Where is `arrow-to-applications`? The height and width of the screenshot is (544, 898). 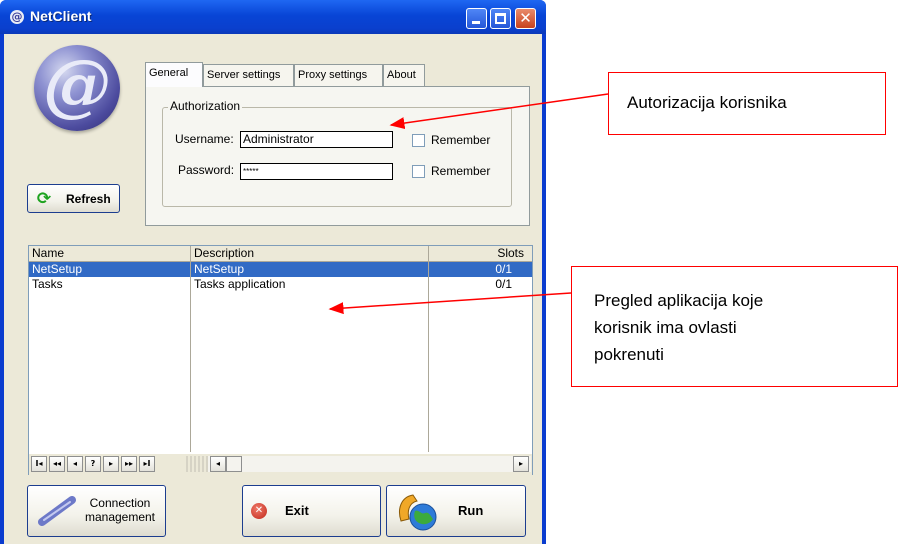
arrow-to-applications is located at coordinates (450, 303).